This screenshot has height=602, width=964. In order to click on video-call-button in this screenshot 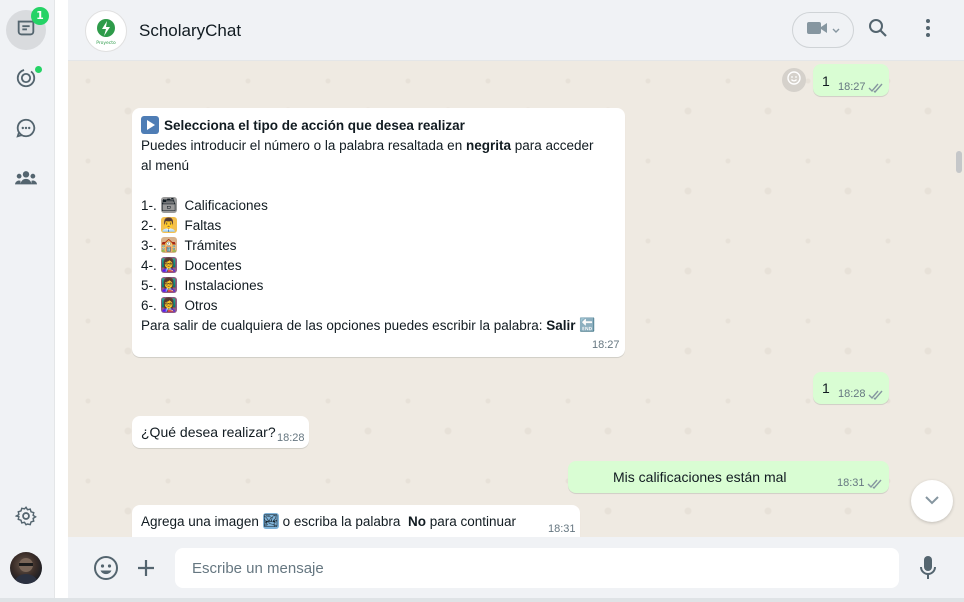, I will do `click(823, 30)`.